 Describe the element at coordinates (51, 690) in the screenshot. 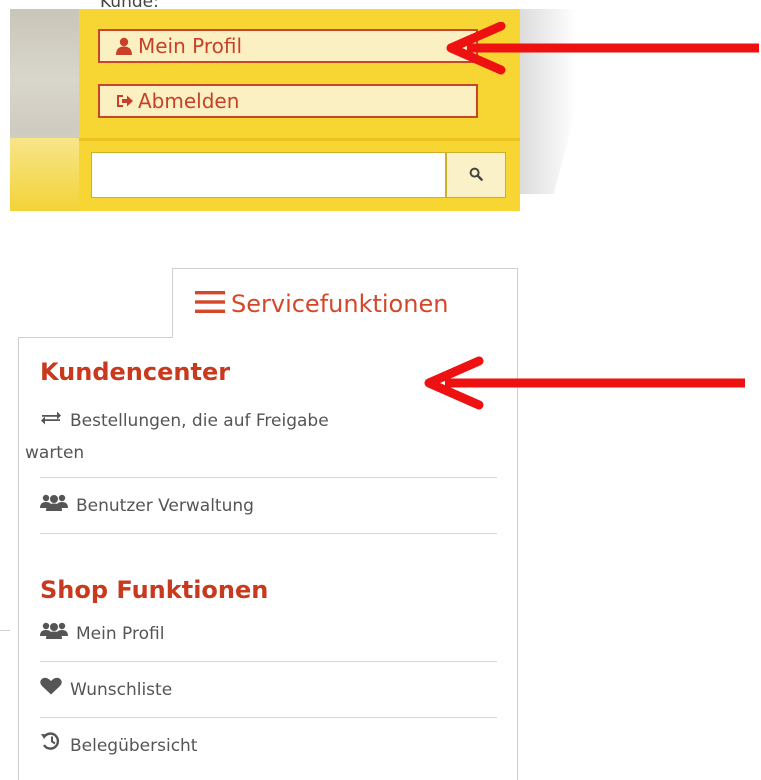

I see `heart-icon` at that location.